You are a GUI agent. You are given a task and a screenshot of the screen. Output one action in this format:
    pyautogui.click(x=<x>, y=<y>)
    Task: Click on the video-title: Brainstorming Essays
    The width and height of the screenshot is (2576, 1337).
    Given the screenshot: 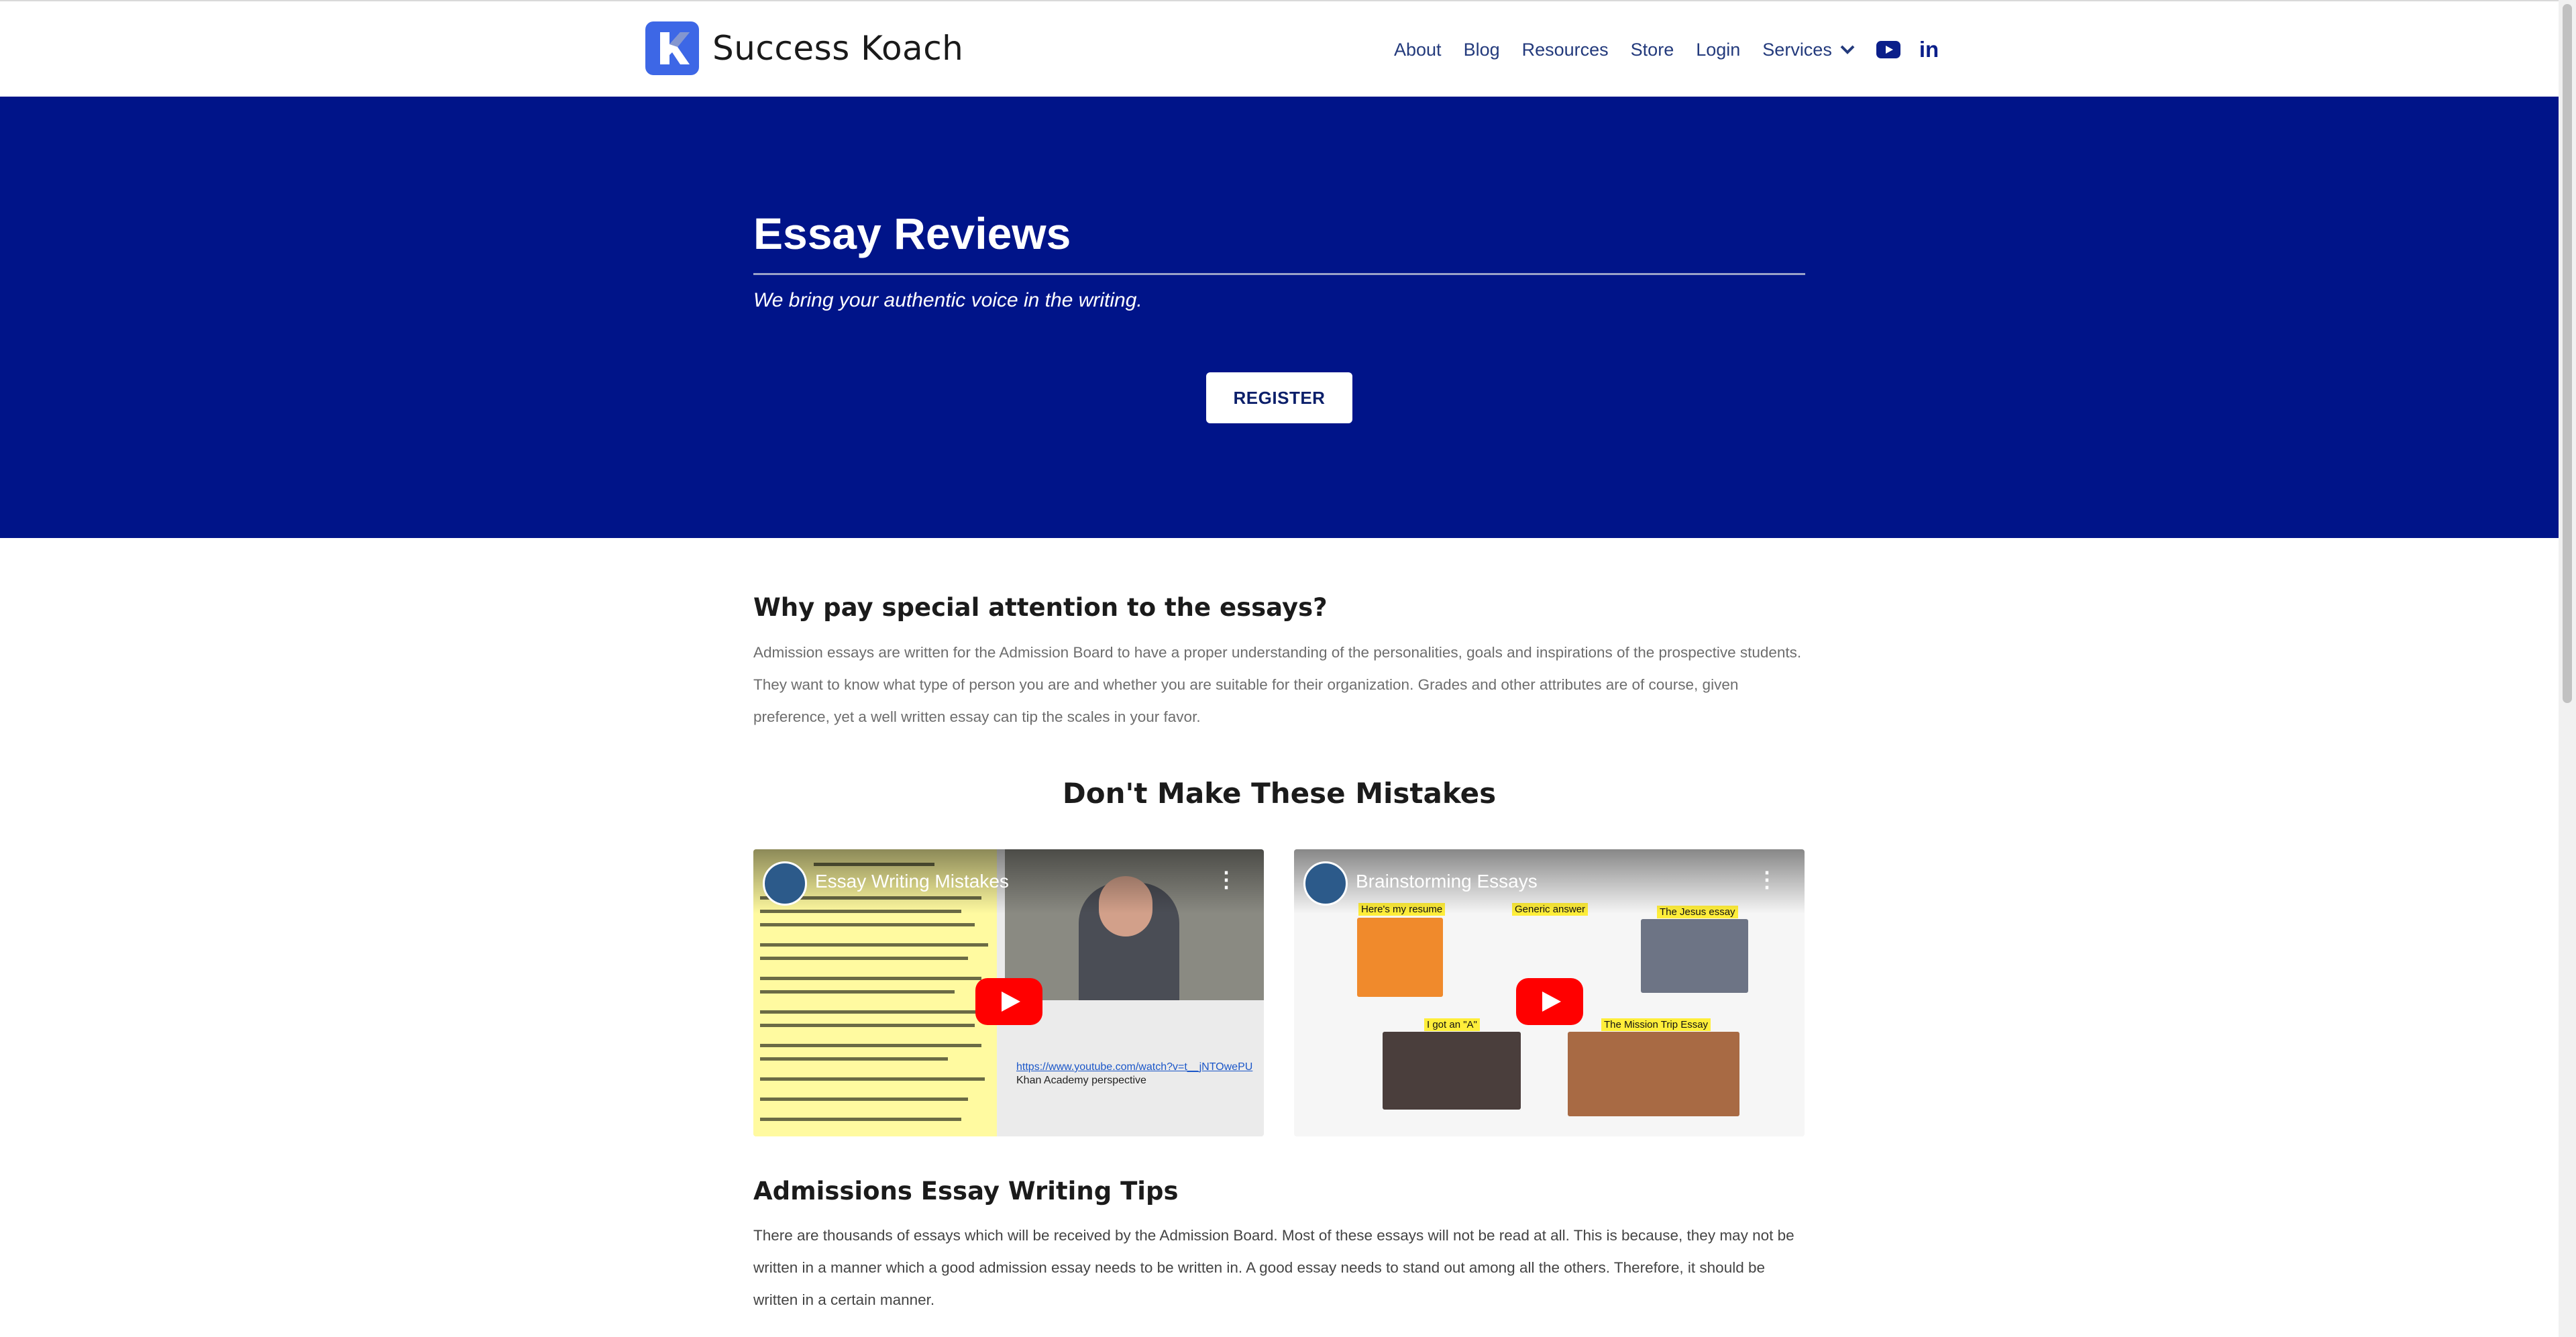 What is the action you would take?
    pyautogui.click(x=1447, y=881)
    